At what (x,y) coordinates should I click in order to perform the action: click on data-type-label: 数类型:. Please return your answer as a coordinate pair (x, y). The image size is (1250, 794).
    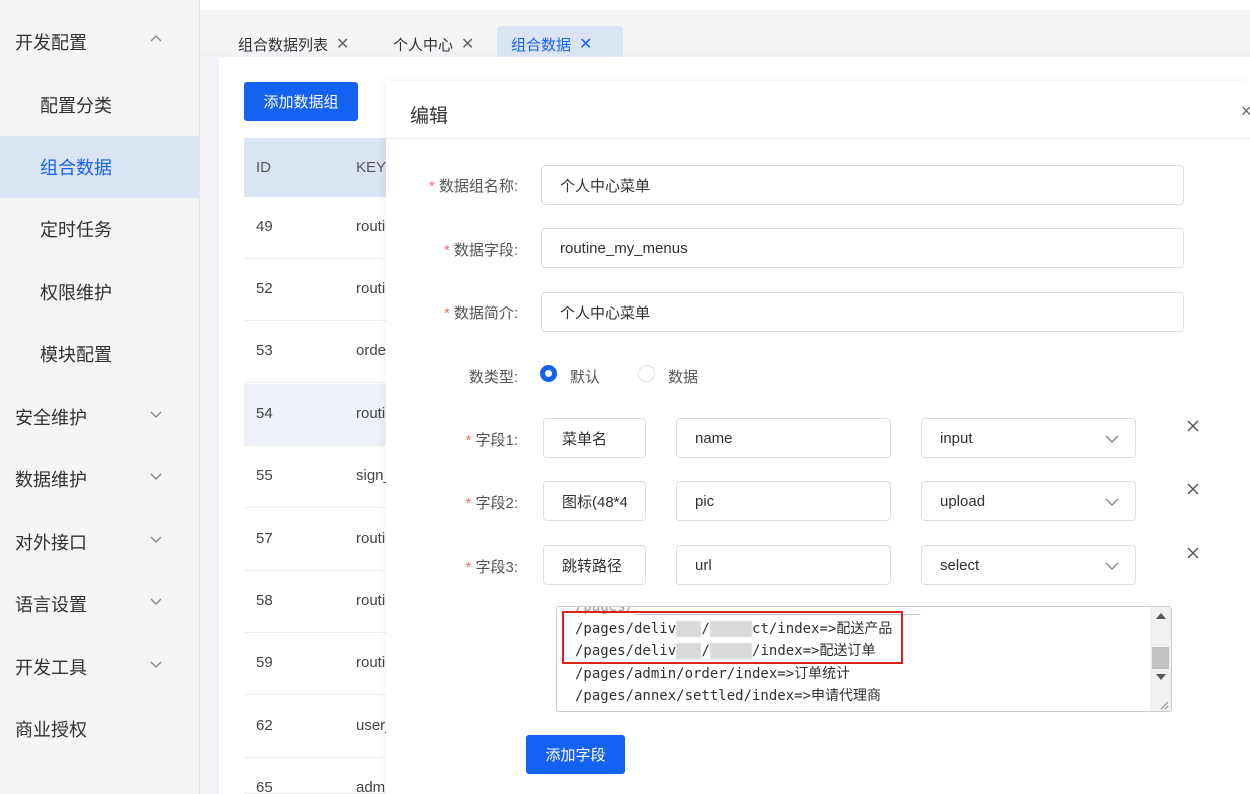
    Looking at the image, I should click on (493, 377).